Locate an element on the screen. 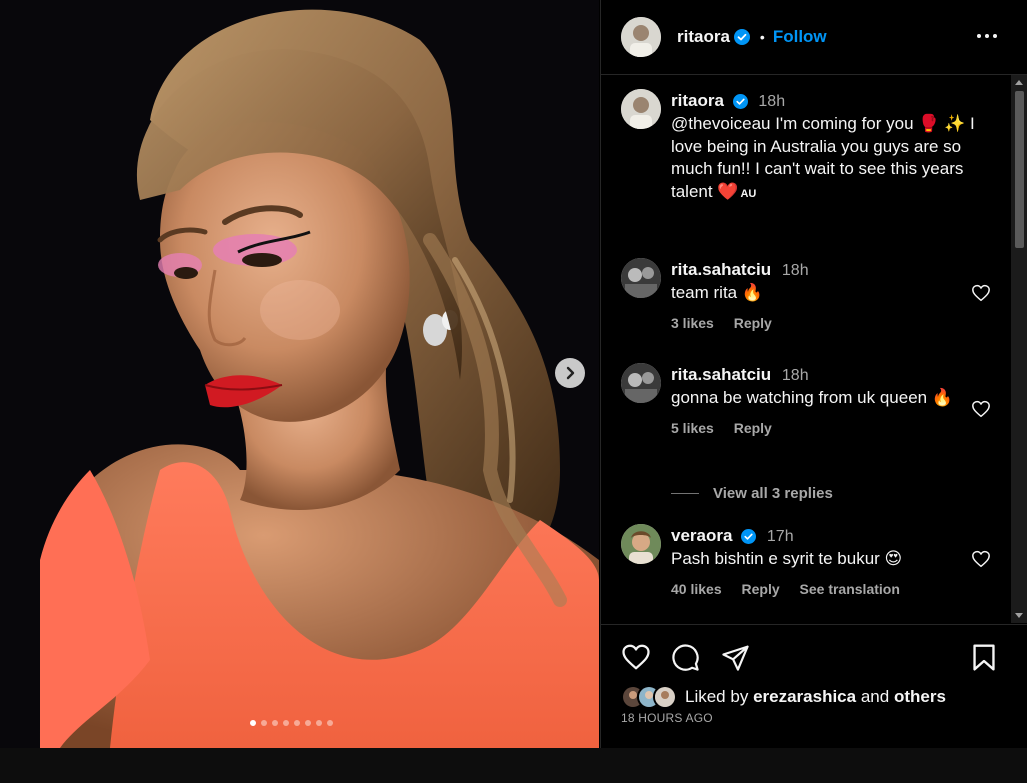 This screenshot has height=783, width=1027. caption-username: ritaora is located at coordinates (697, 100).